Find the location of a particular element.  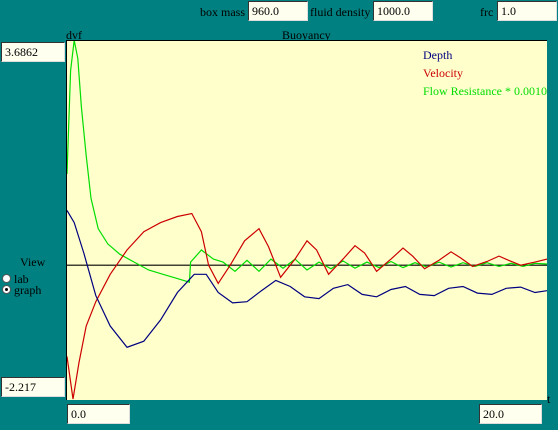

x-max-input is located at coordinates (510, 414).